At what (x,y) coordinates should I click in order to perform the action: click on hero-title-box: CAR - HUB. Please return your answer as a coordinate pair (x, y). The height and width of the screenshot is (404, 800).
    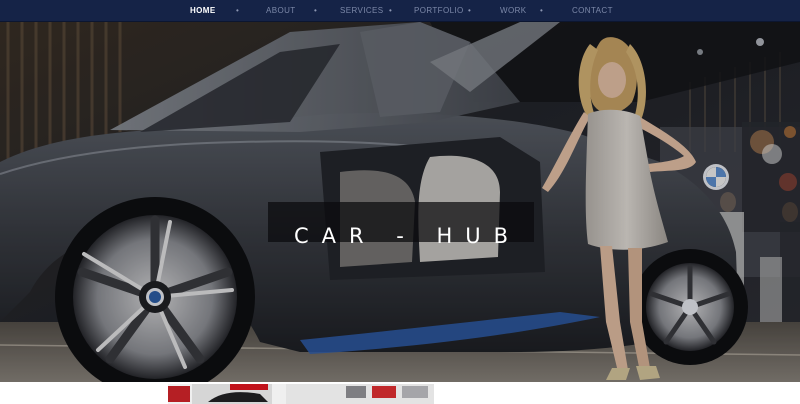
    Looking at the image, I should click on (401, 225).